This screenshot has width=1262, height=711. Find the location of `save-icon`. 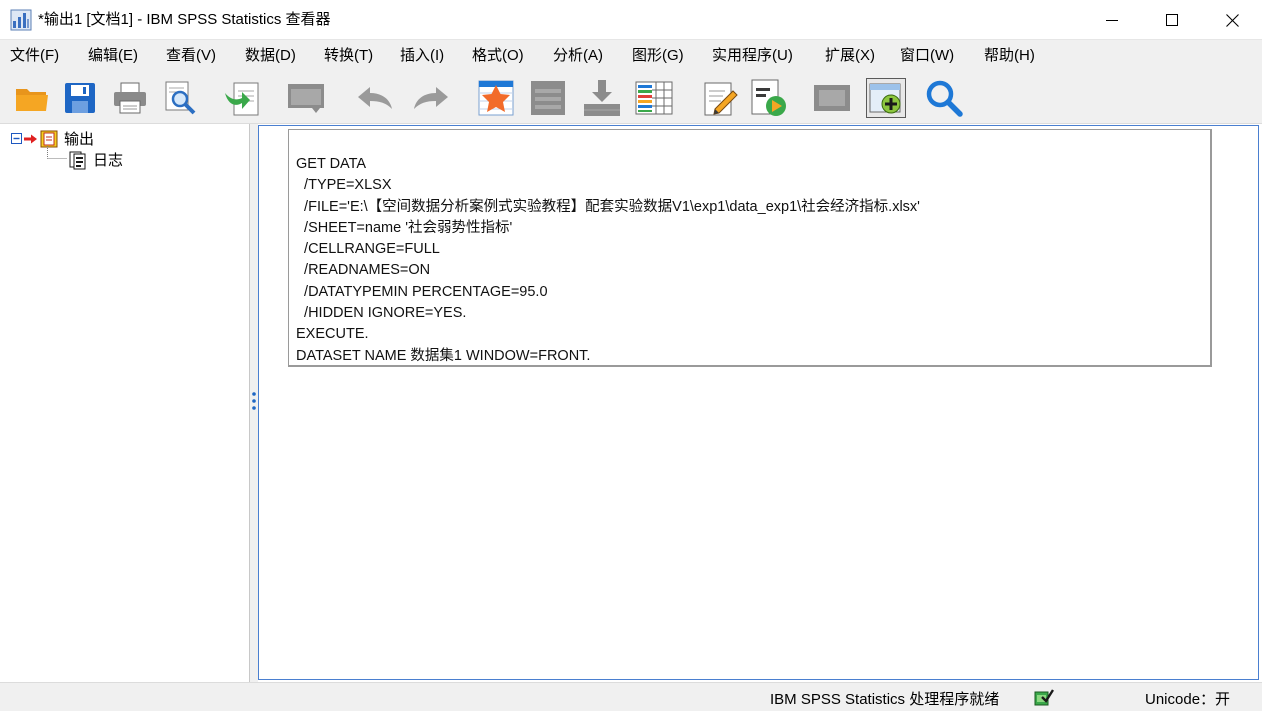

save-icon is located at coordinates (80, 98).